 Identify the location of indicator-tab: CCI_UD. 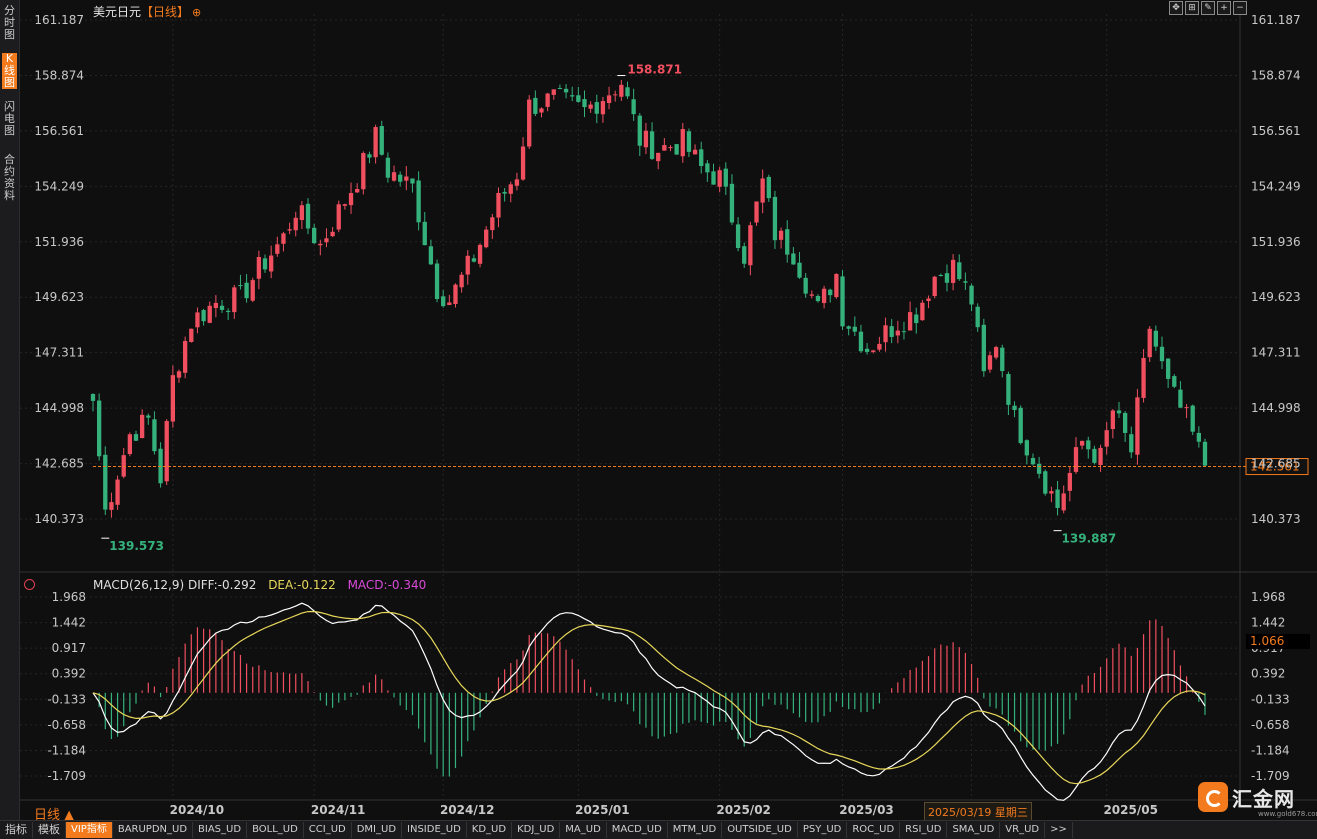
(328, 830).